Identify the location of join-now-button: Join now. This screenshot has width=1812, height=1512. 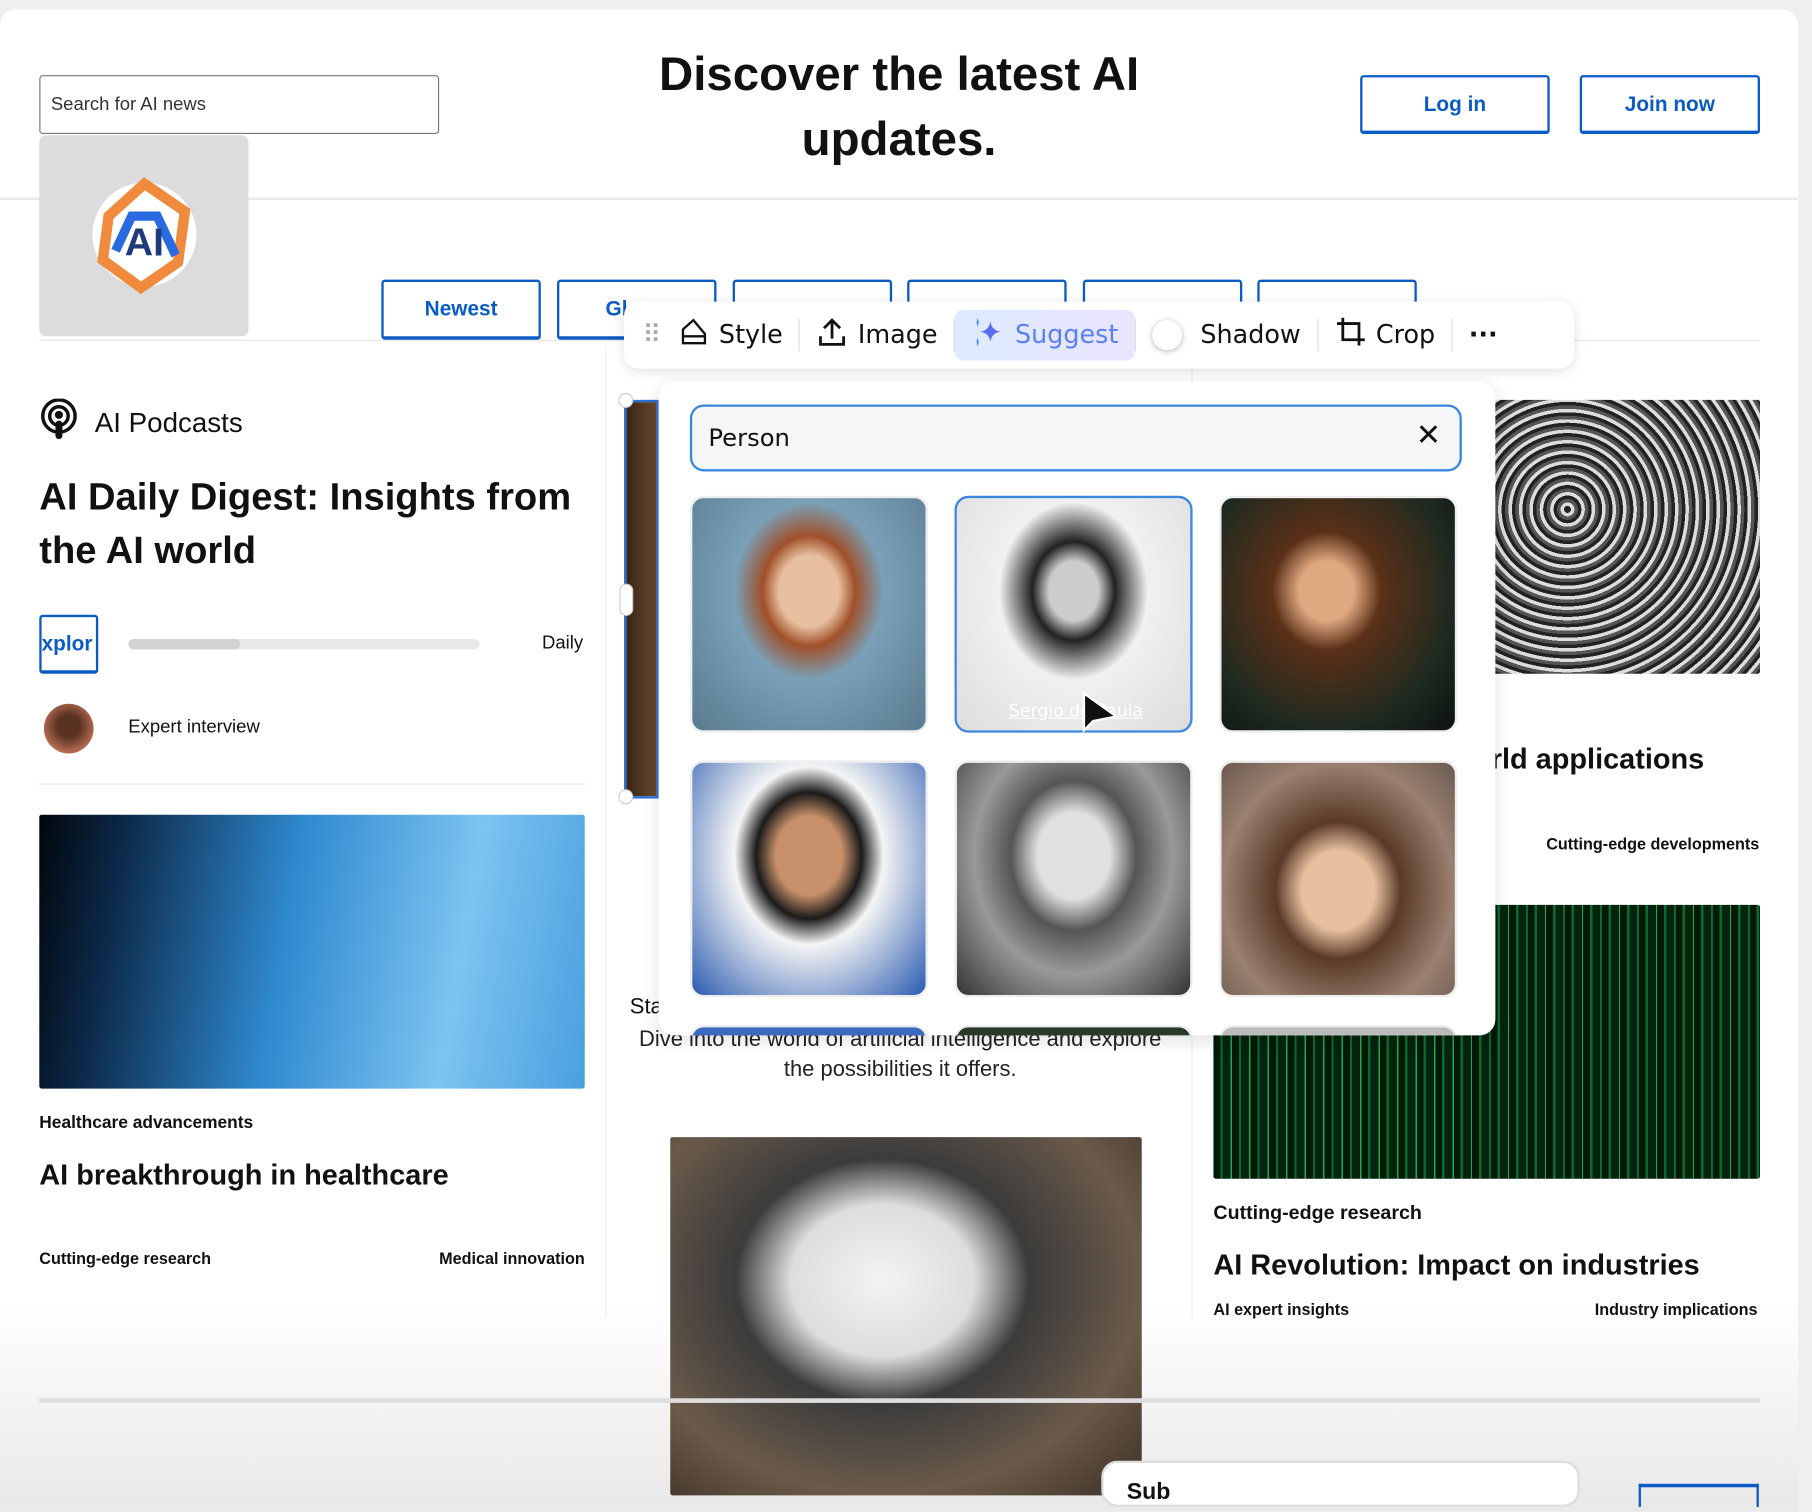
(1669, 105).